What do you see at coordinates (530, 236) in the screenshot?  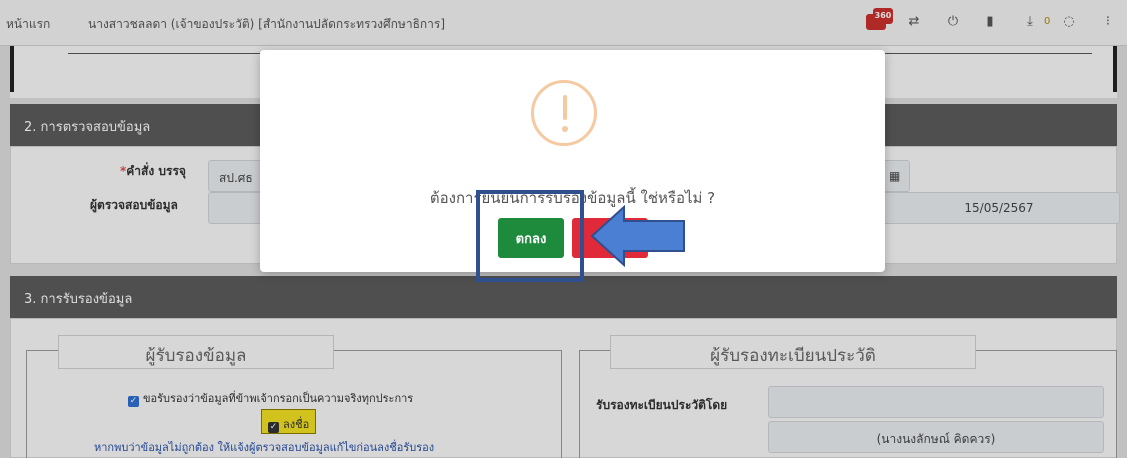 I see `annotation-highlight-box` at bounding box center [530, 236].